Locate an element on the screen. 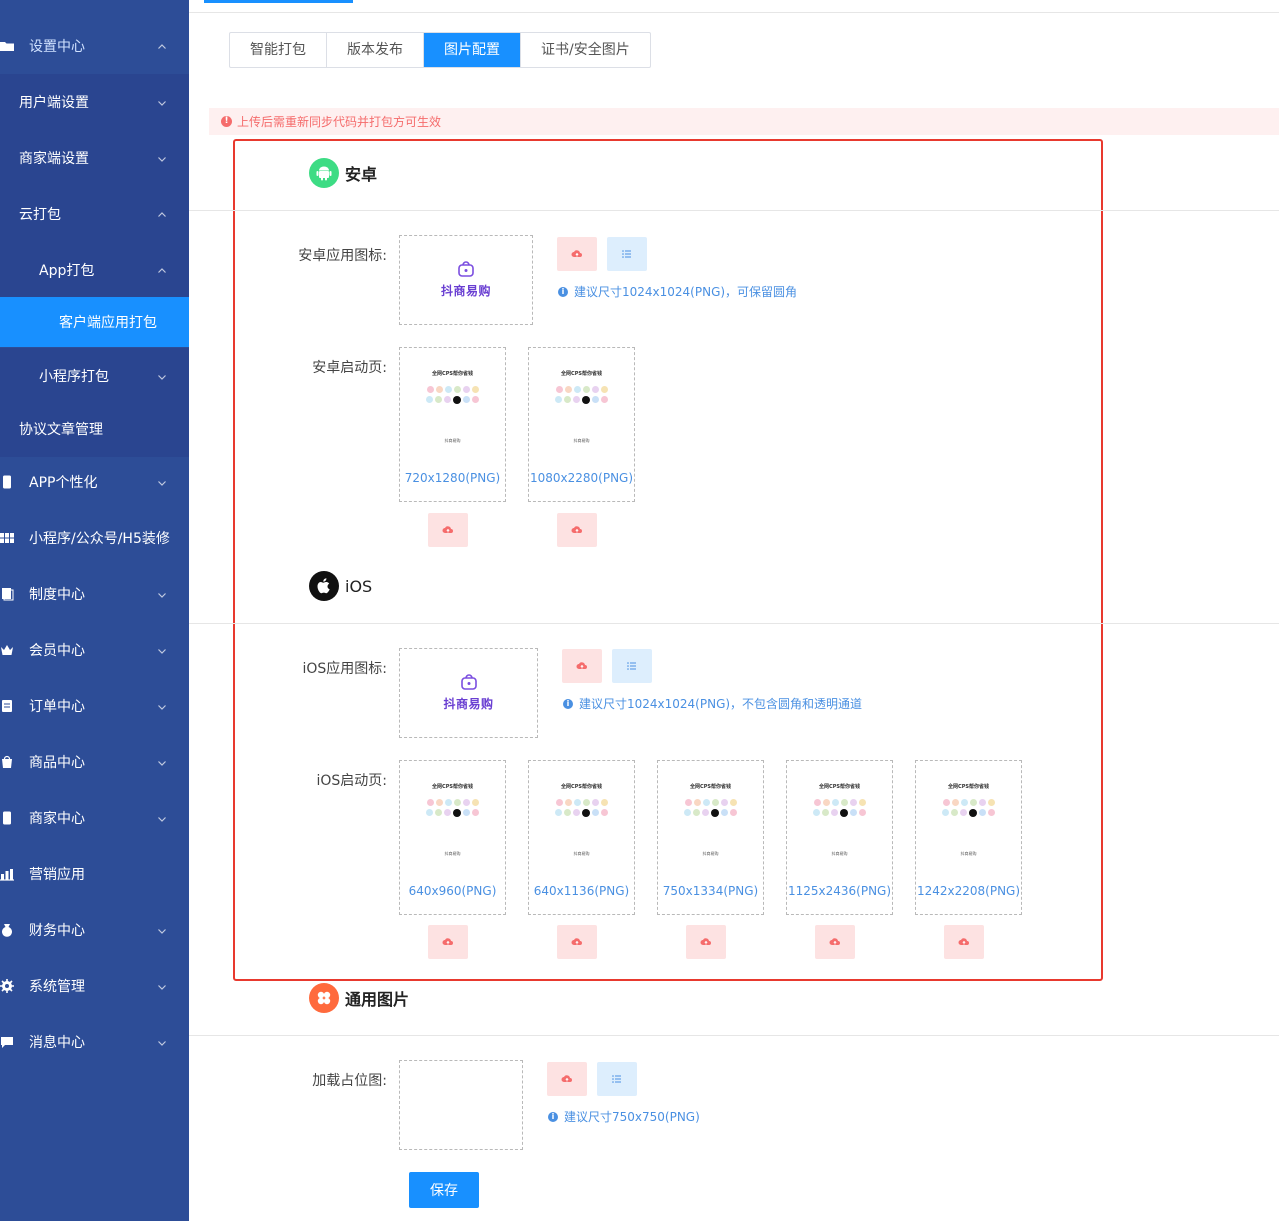 The height and width of the screenshot is (1221, 1279). sidebar-item-3: 云打包 is located at coordinates (94, 214).